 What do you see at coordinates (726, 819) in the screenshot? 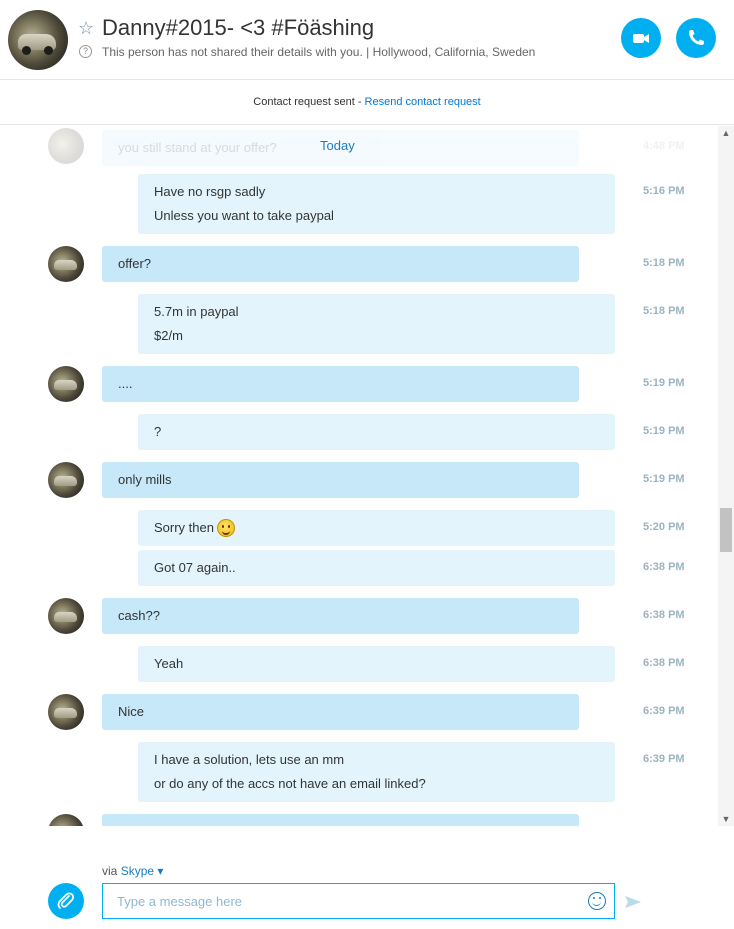
I see `scroll-down-arrow-icon: ▼` at bounding box center [726, 819].